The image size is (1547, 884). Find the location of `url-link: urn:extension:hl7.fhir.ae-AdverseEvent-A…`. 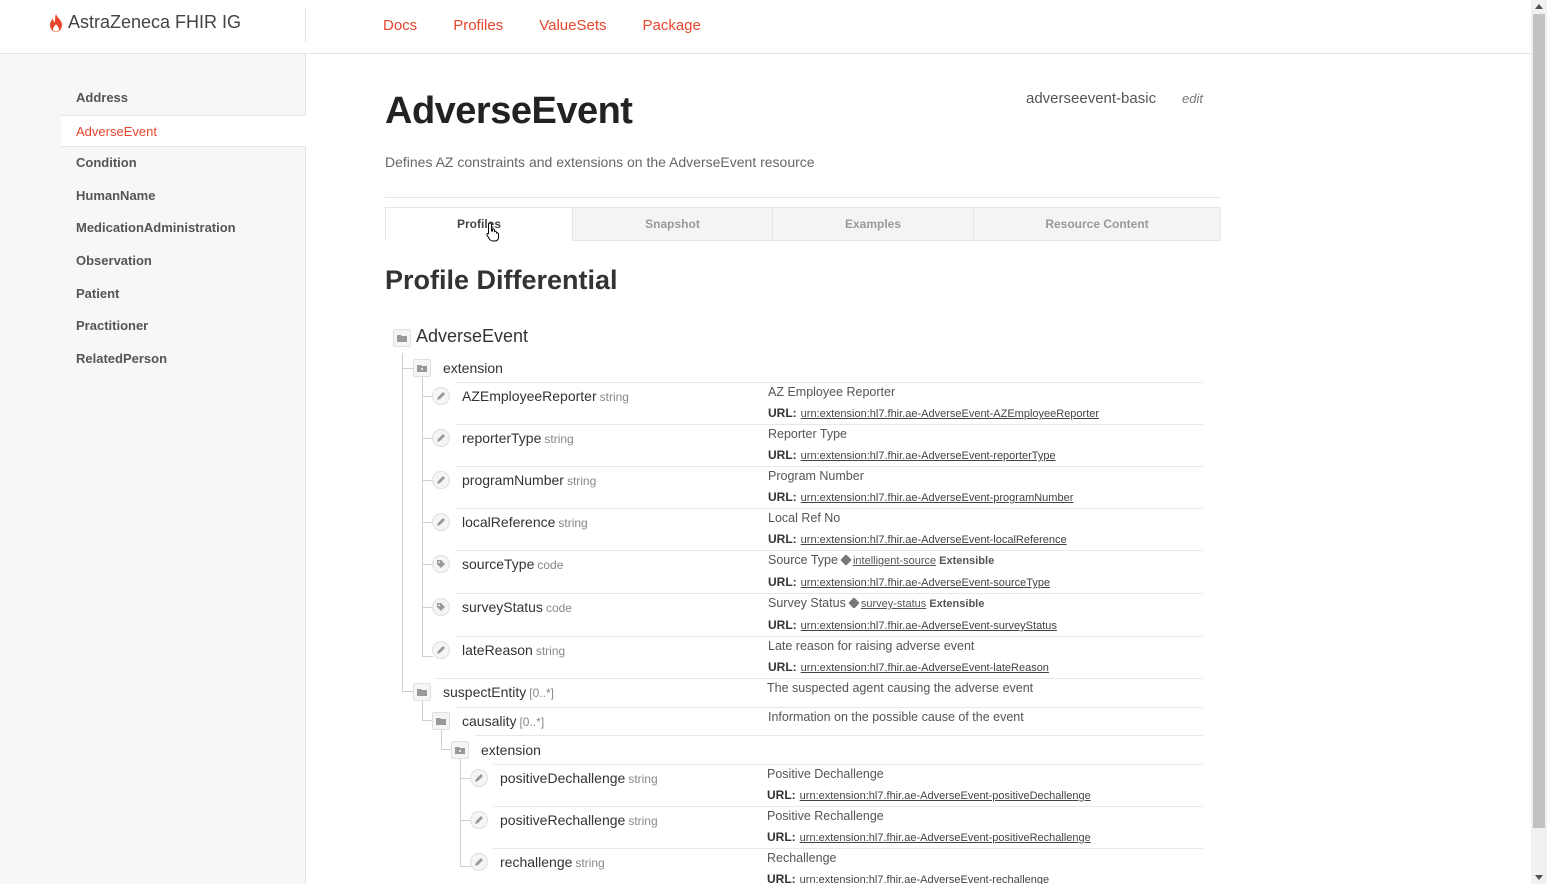

url-link: urn:extension:hl7.fhir.ae-AdverseEvent-A… is located at coordinates (950, 414).